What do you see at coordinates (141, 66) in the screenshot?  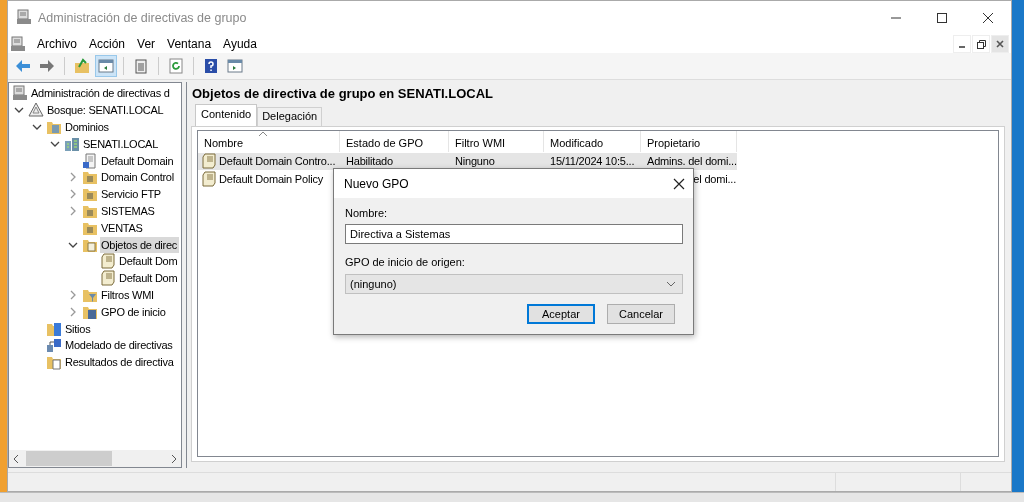 I see `clipboard-icon` at bounding box center [141, 66].